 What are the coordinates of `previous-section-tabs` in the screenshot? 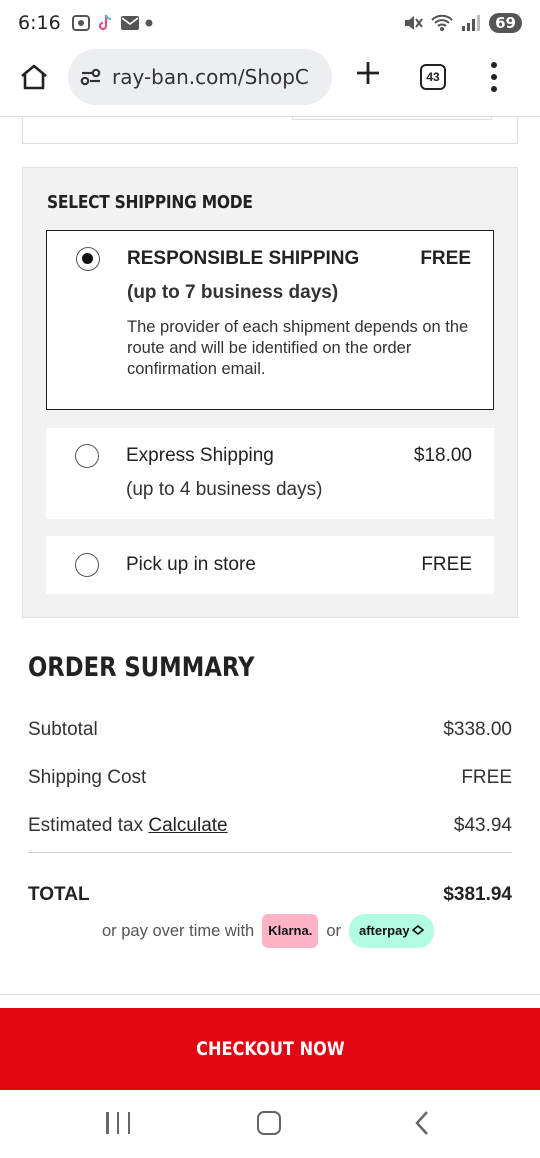 It's located at (392, 118).